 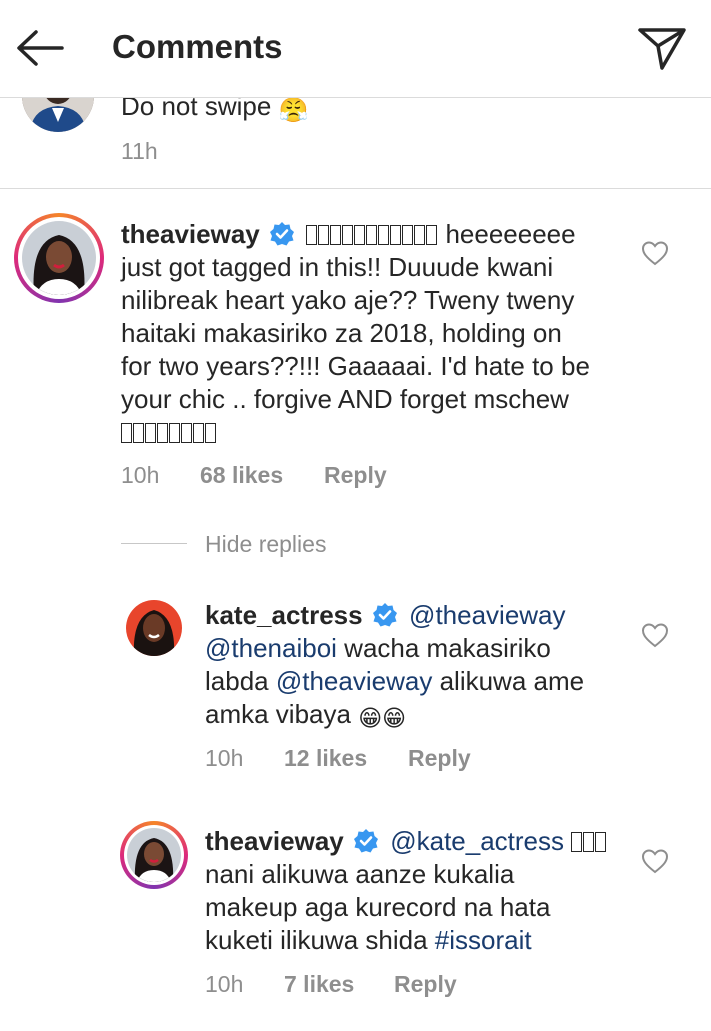 What do you see at coordinates (265, 544) in the screenshot?
I see `hide-replies-button: Hide replies` at bounding box center [265, 544].